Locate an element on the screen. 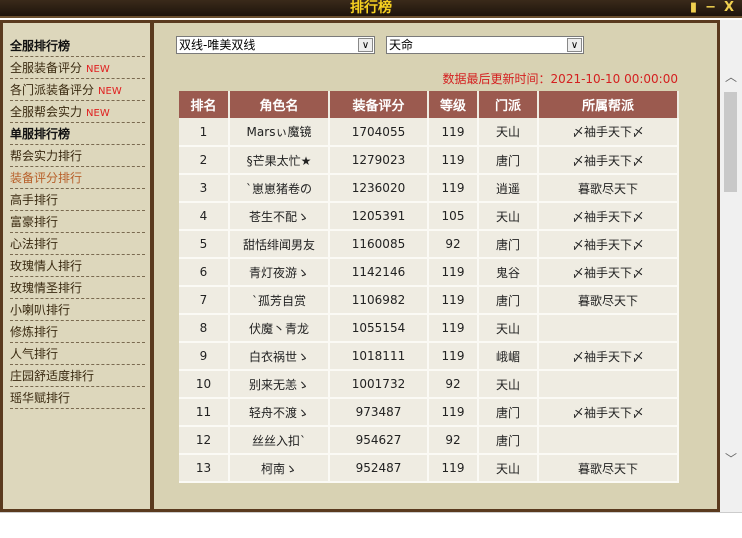 The image size is (742, 538). server-select: 天命 ∨ is located at coordinates (485, 45).